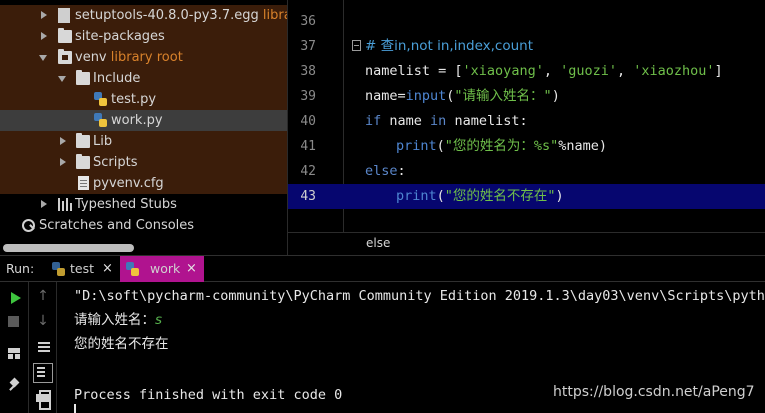 This screenshot has width=765, height=413. What do you see at coordinates (117, 78) in the screenshot?
I see `tree-item-label: Include` at bounding box center [117, 78].